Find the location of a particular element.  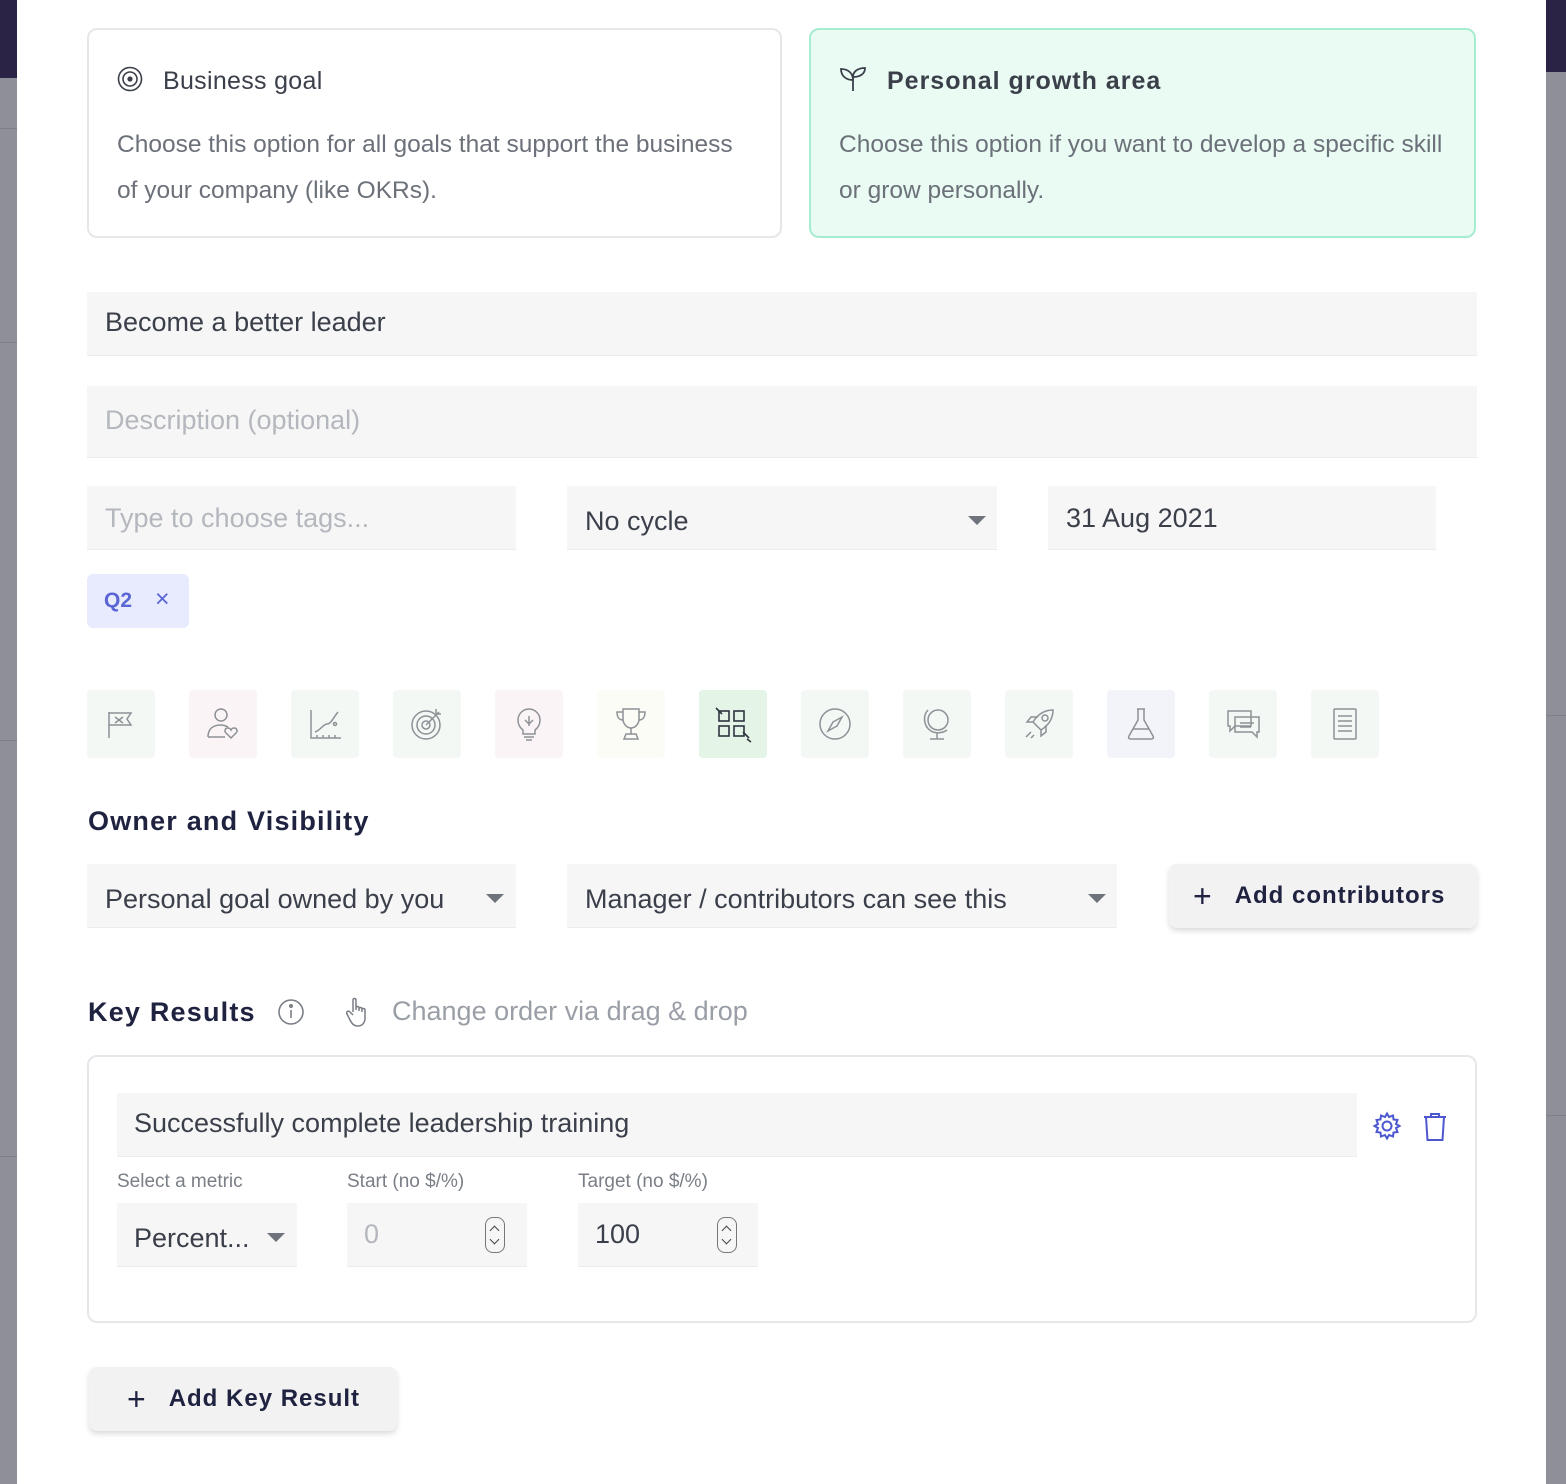

trophy-icon is located at coordinates (631, 724).